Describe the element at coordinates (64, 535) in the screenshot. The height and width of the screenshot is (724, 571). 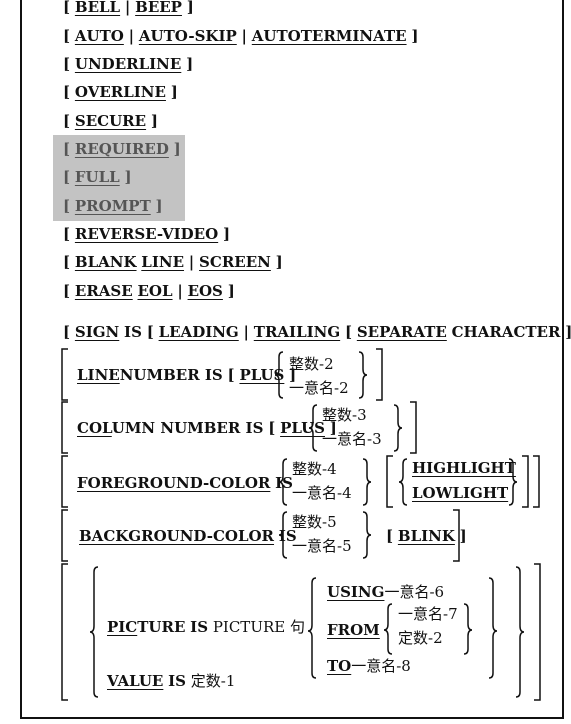
I see `background-bracket-left` at that location.